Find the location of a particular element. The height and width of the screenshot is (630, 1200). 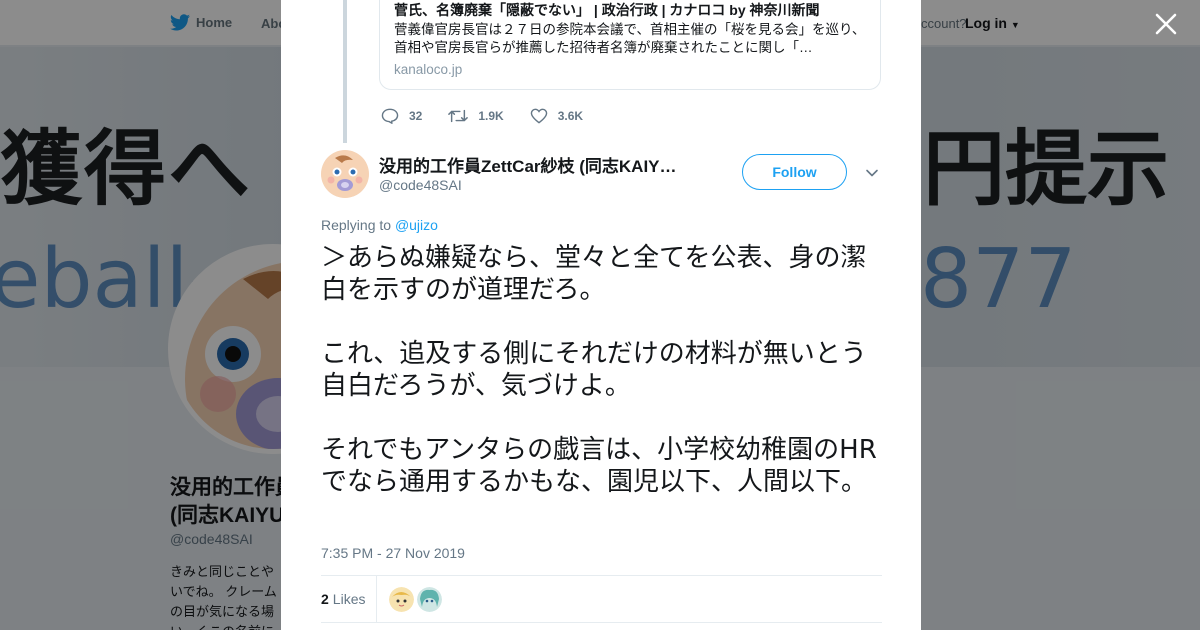

retweet-button: 1.9K is located at coordinates (476, 116).